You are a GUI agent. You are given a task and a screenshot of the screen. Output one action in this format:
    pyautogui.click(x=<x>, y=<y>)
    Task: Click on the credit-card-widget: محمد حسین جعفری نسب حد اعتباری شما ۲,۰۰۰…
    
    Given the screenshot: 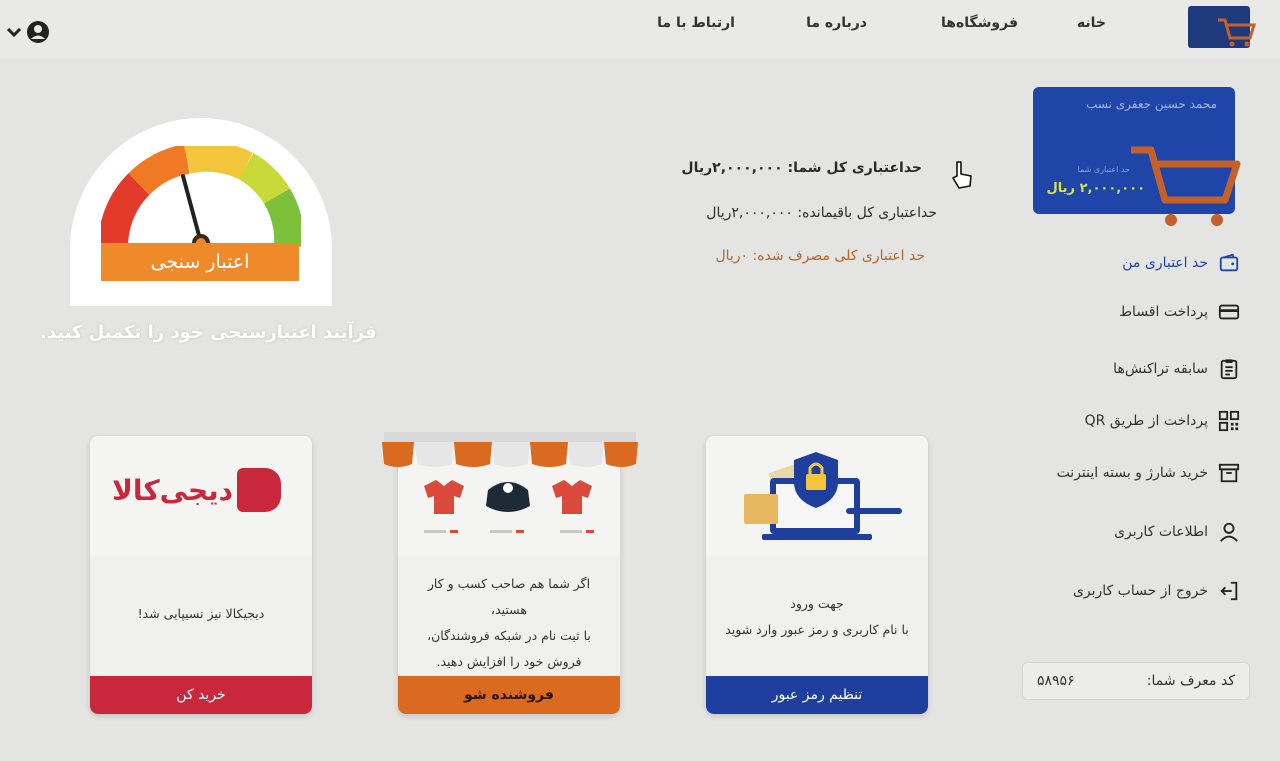 What is the action you would take?
    pyautogui.click(x=1137, y=156)
    